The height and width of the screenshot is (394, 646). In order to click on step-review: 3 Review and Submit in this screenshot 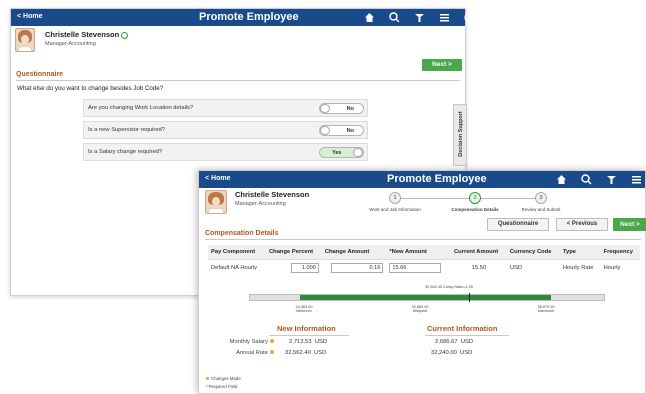, I will do `click(541, 202)`.